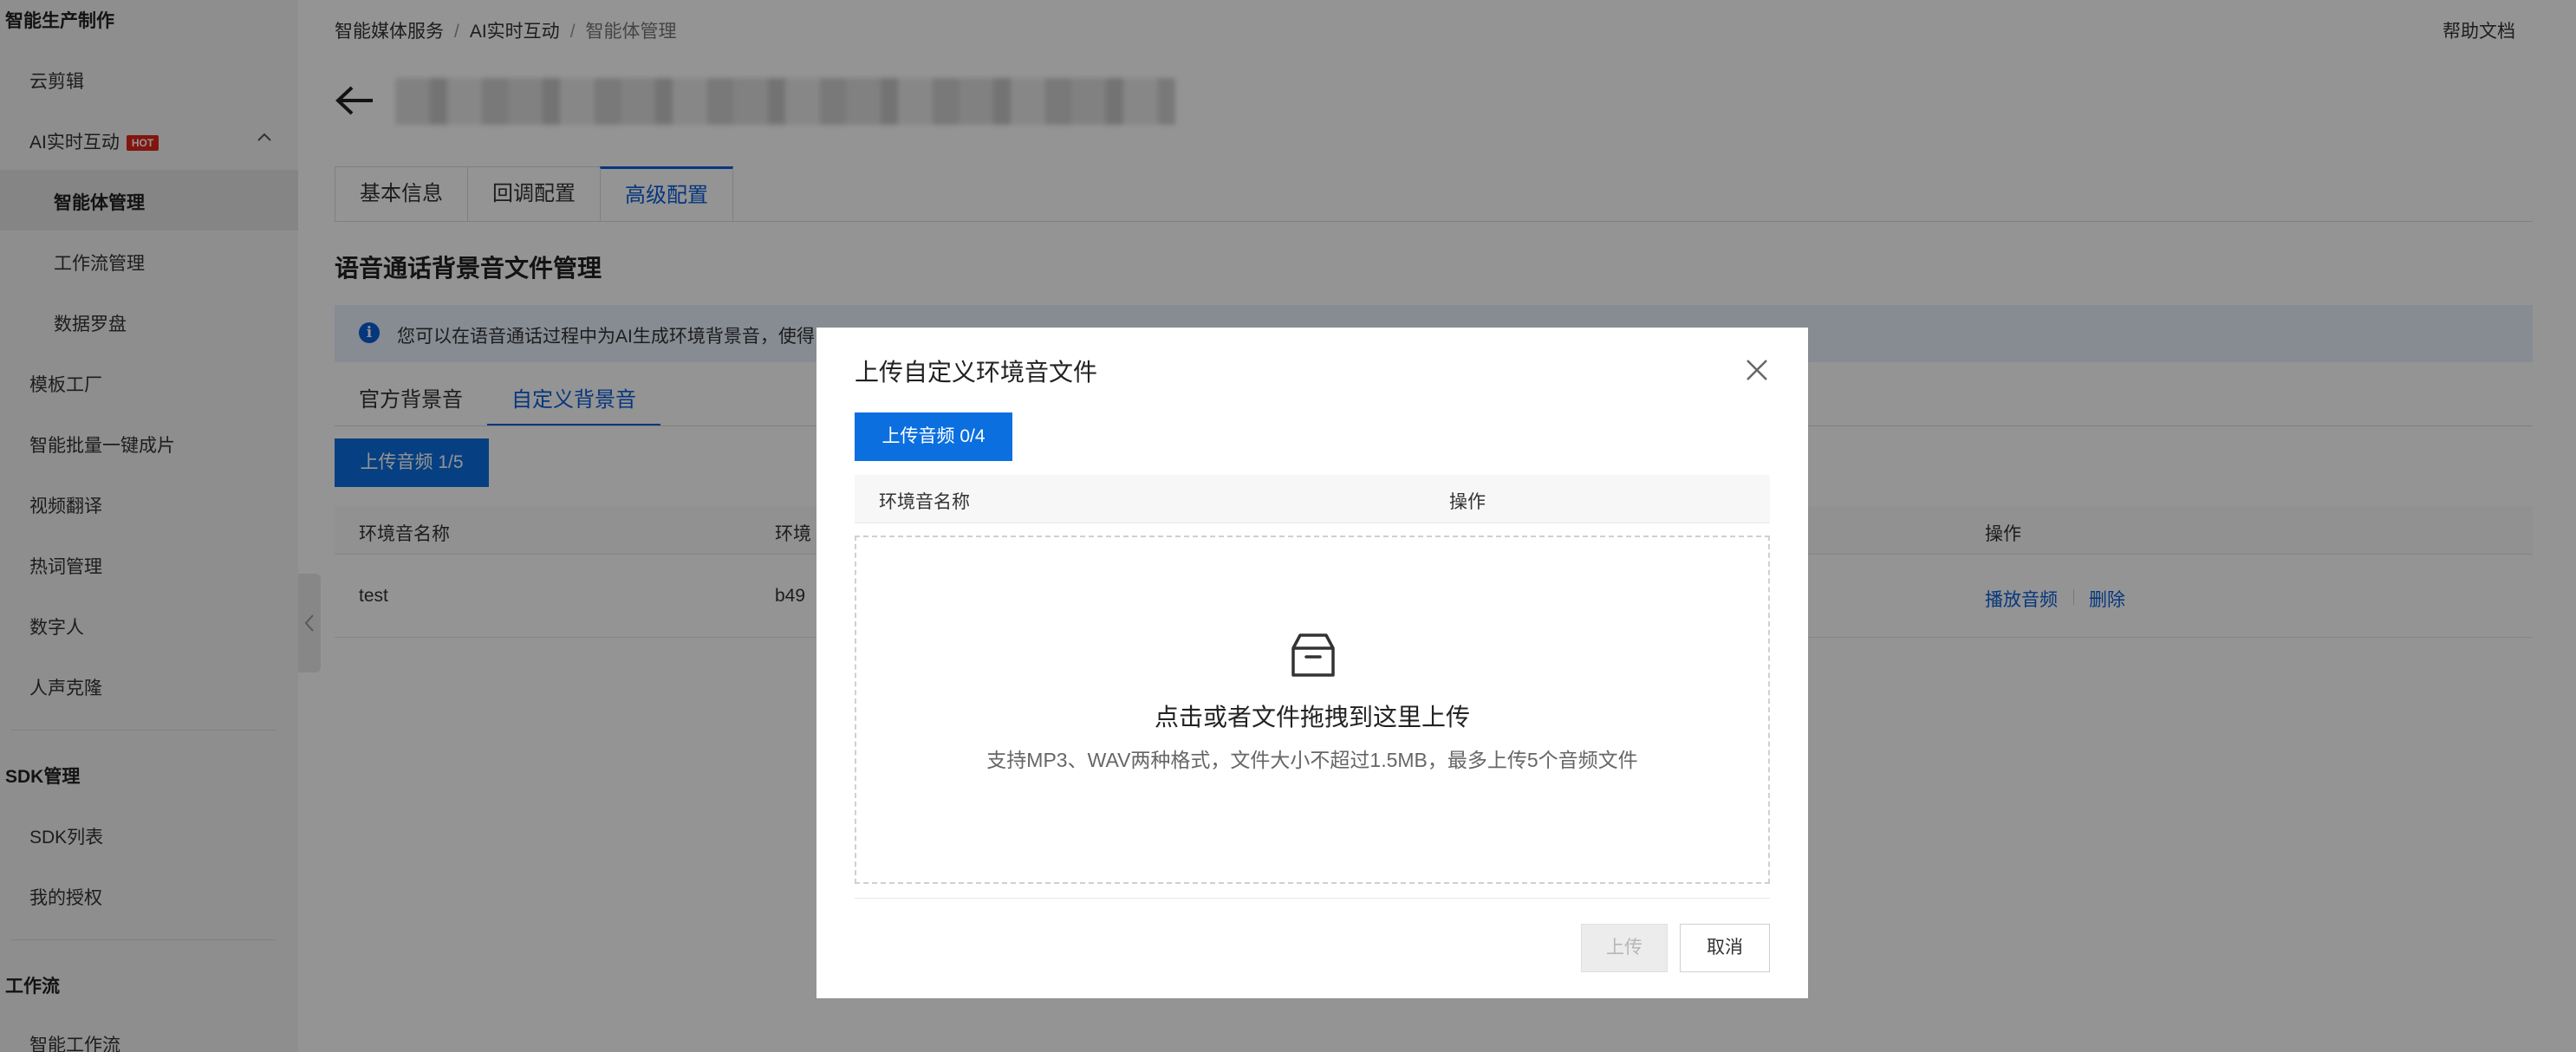  What do you see at coordinates (1757, 370) in the screenshot?
I see `close-icon` at bounding box center [1757, 370].